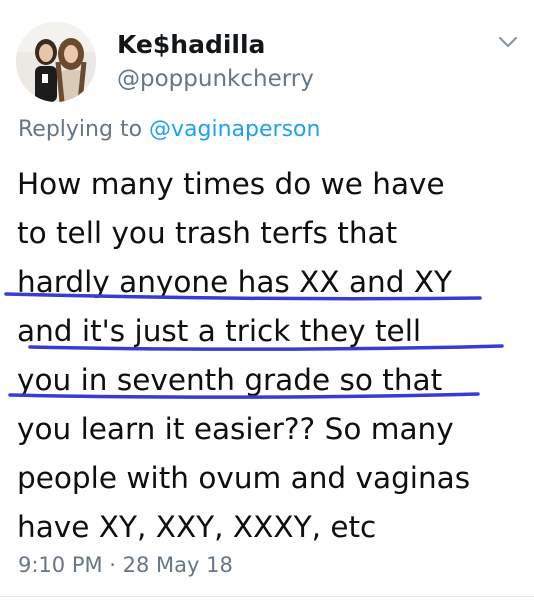  Describe the element at coordinates (231, 184) in the screenshot. I see `tweet-text-line: How many times do we have` at that location.